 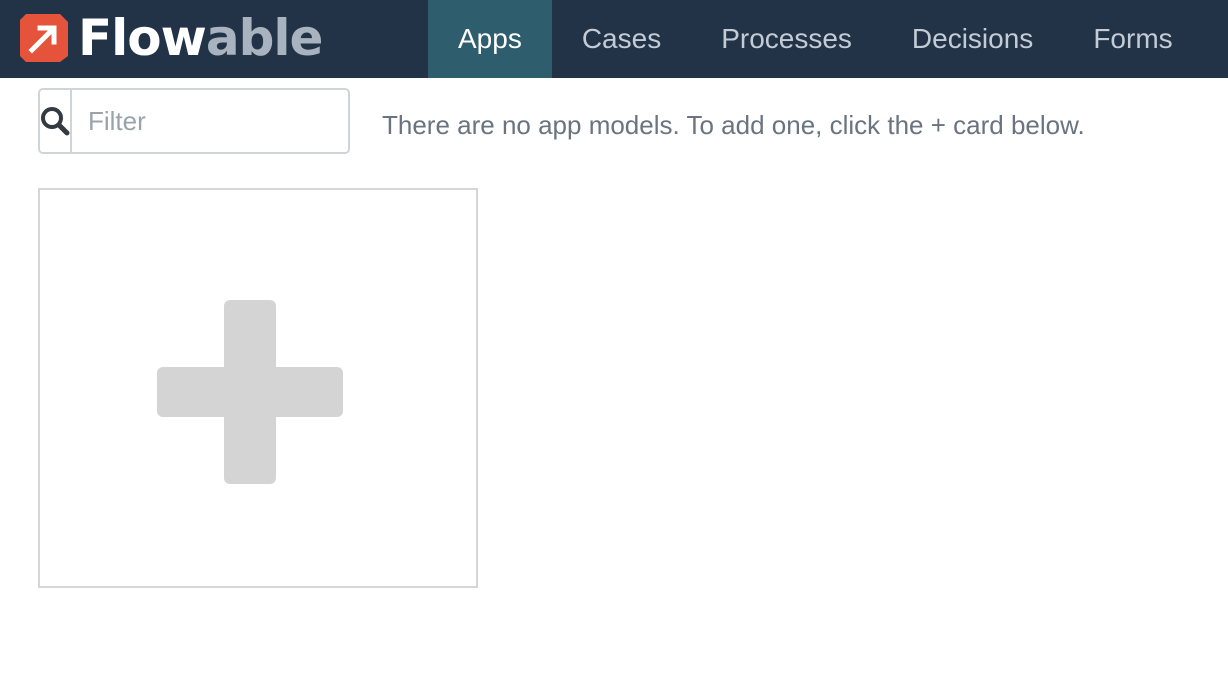 I want to click on tab-apps: Apps, so click(x=490, y=39).